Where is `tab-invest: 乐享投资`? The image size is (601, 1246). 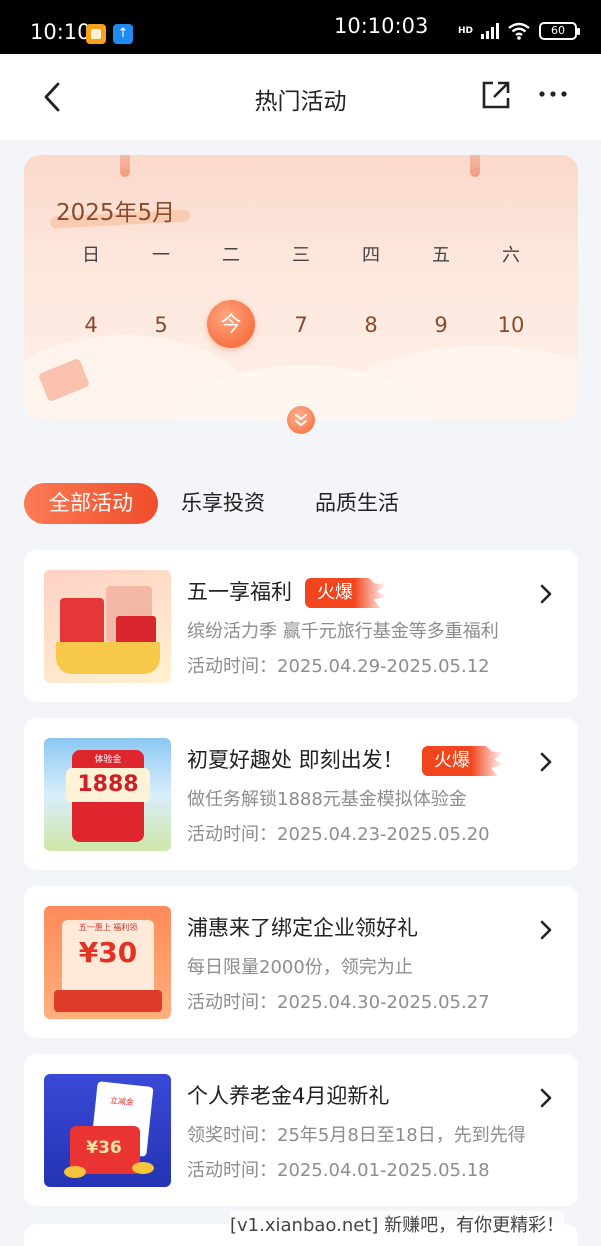
tab-invest: 乐享投资 is located at coordinates (223, 503).